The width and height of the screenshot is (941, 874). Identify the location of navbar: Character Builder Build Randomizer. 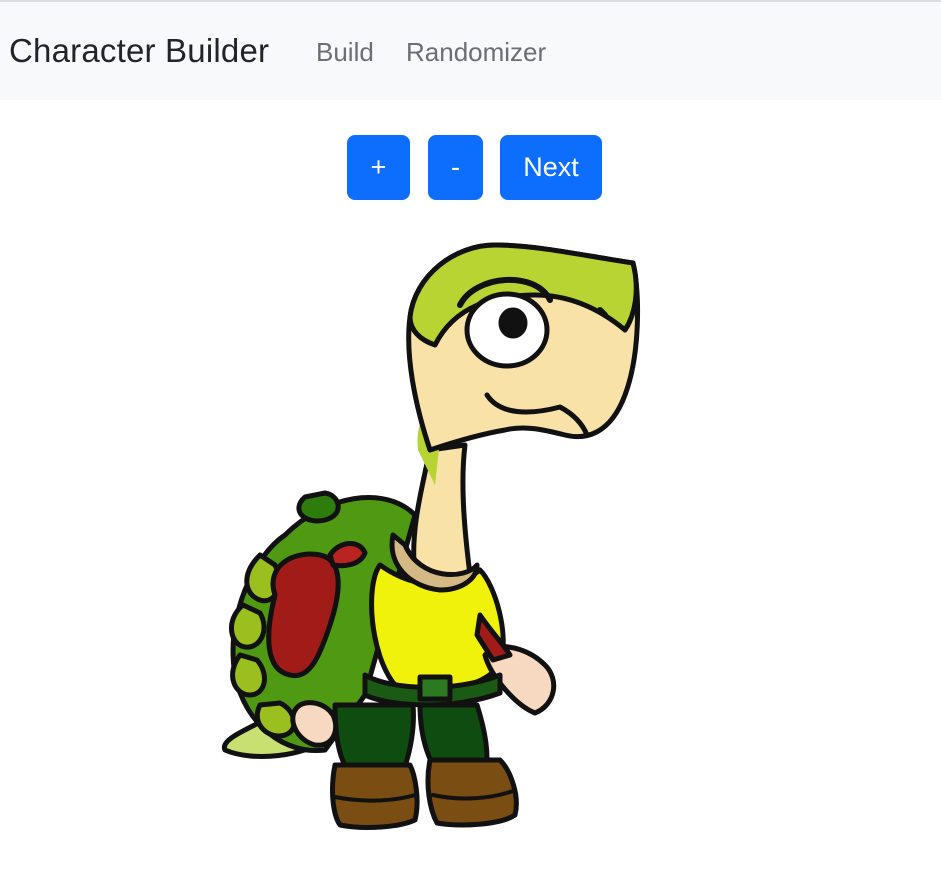
(470, 51).